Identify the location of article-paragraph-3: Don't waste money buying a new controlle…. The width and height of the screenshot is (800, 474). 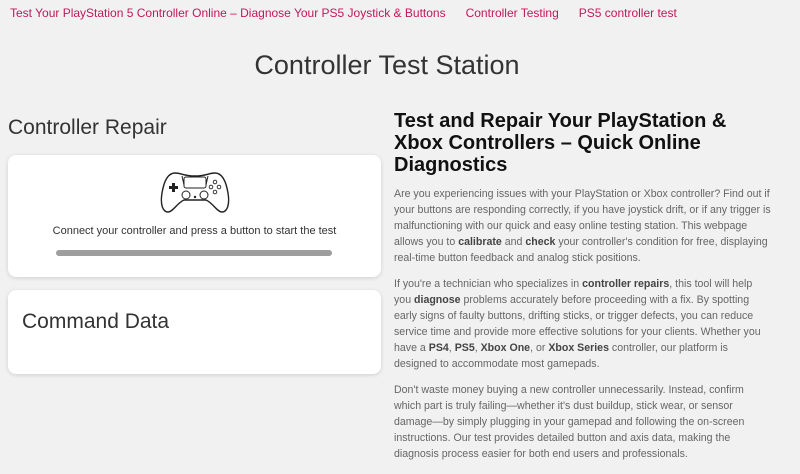
(569, 422).